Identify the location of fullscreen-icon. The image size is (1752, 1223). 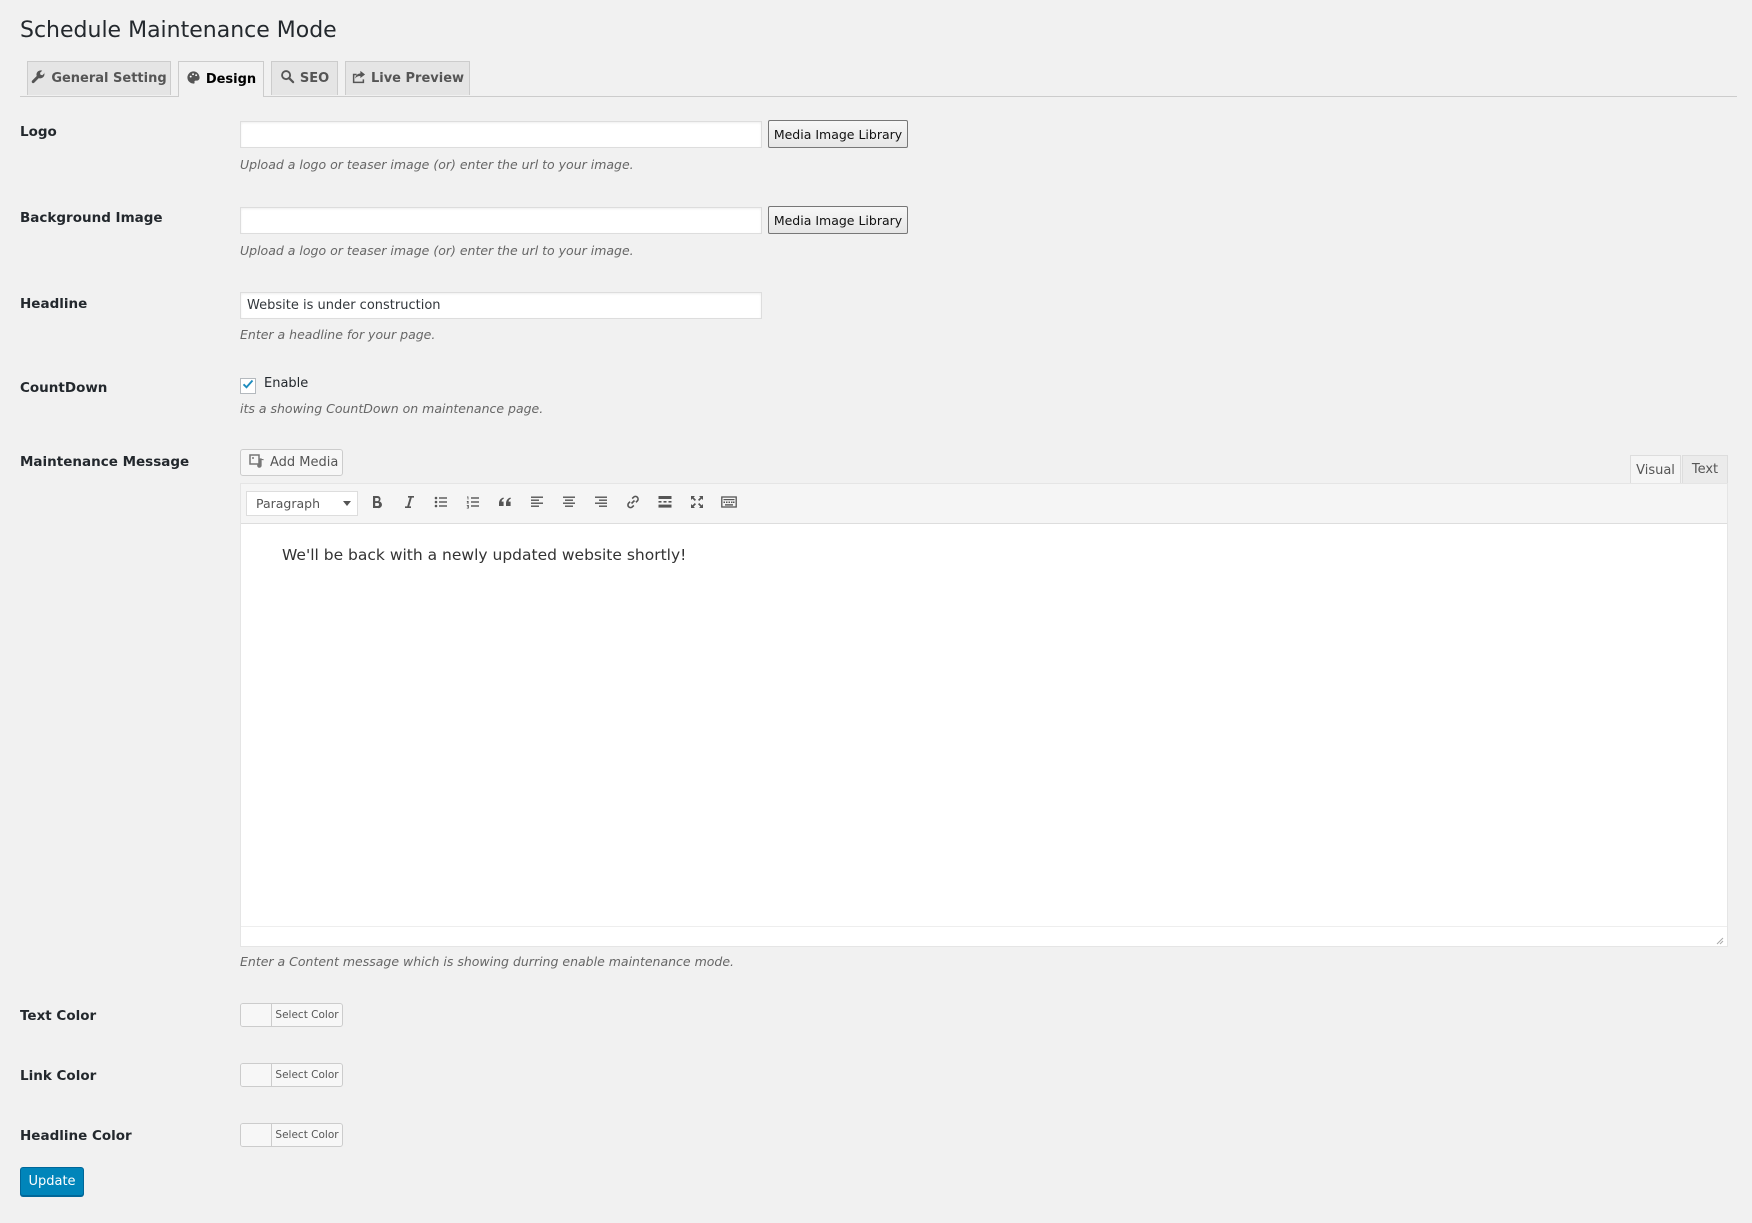
(697, 504).